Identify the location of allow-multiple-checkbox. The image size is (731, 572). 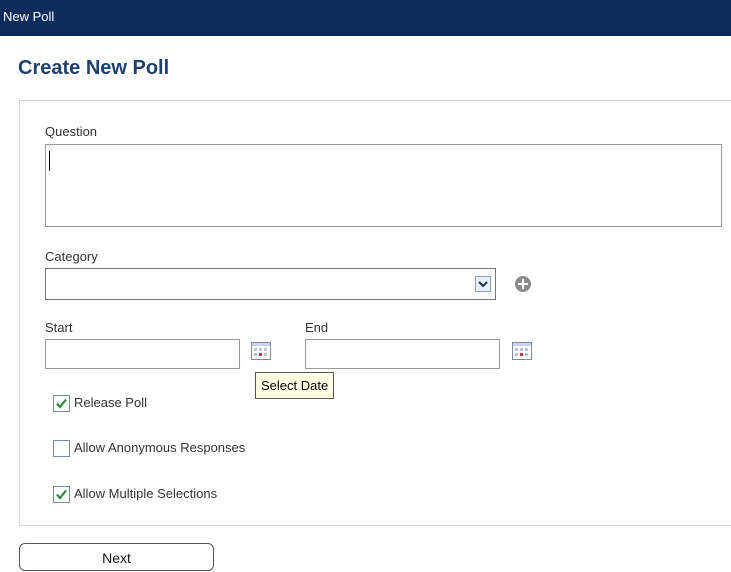
(61, 494).